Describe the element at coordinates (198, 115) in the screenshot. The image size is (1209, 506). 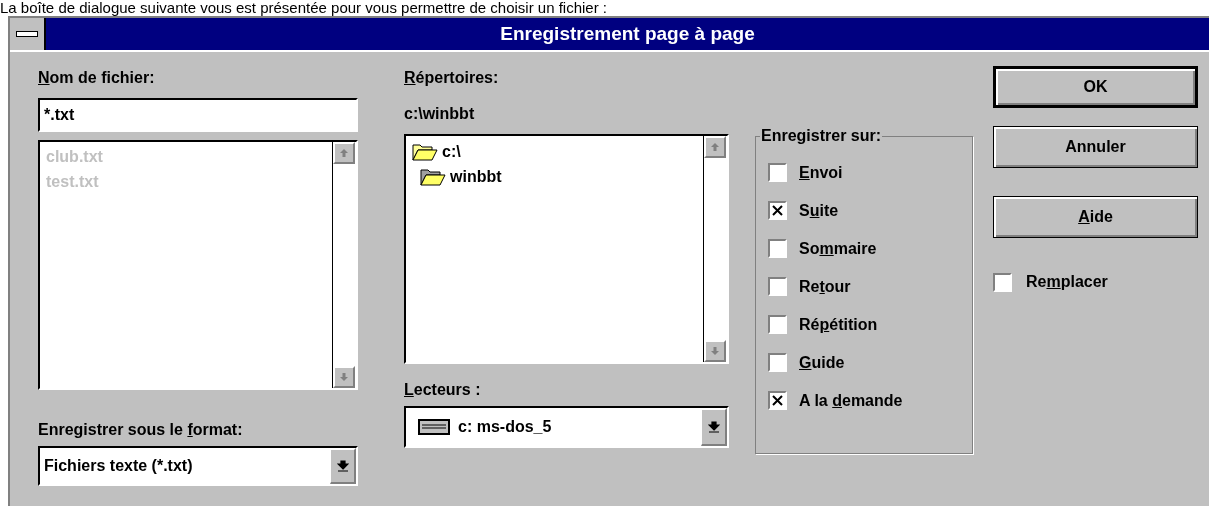
I see `filename-field: *.txt` at that location.